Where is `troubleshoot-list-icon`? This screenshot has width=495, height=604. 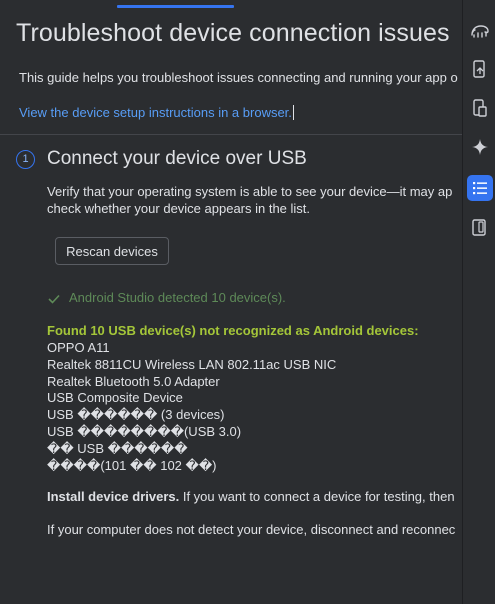
troubleshoot-list-icon is located at coordinates (480, 188).